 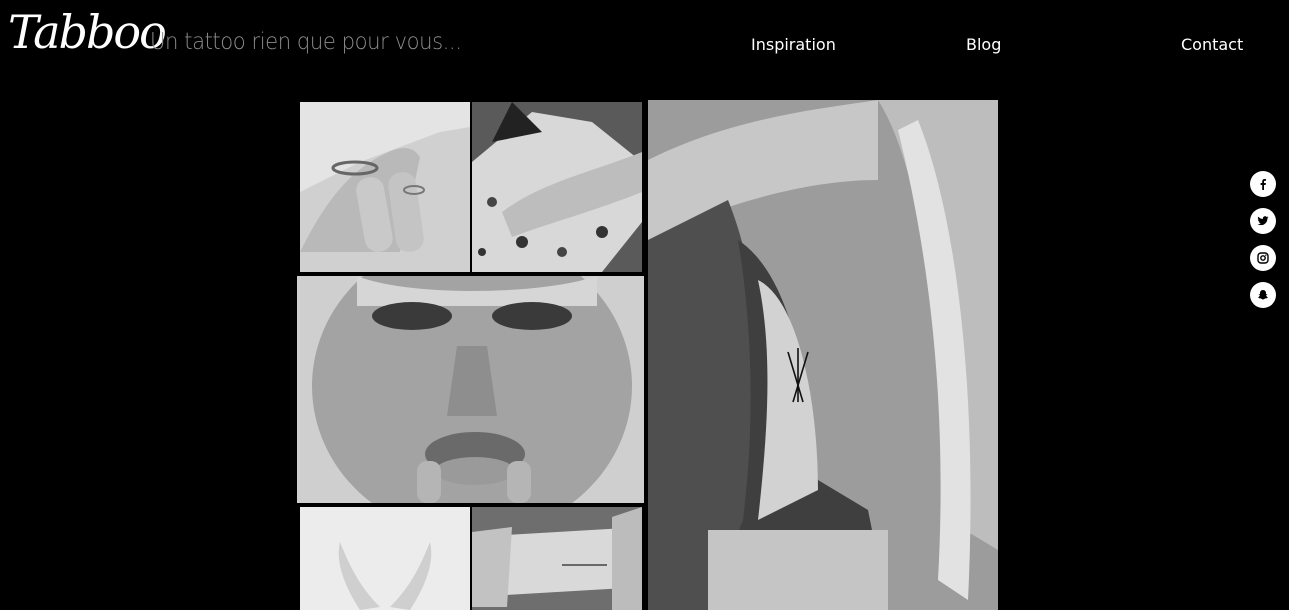 What do you see at coordinates (557, 558) in the screenshot?
I see `photo-wrist-script-tattoo` at bounding box center [557, 558].